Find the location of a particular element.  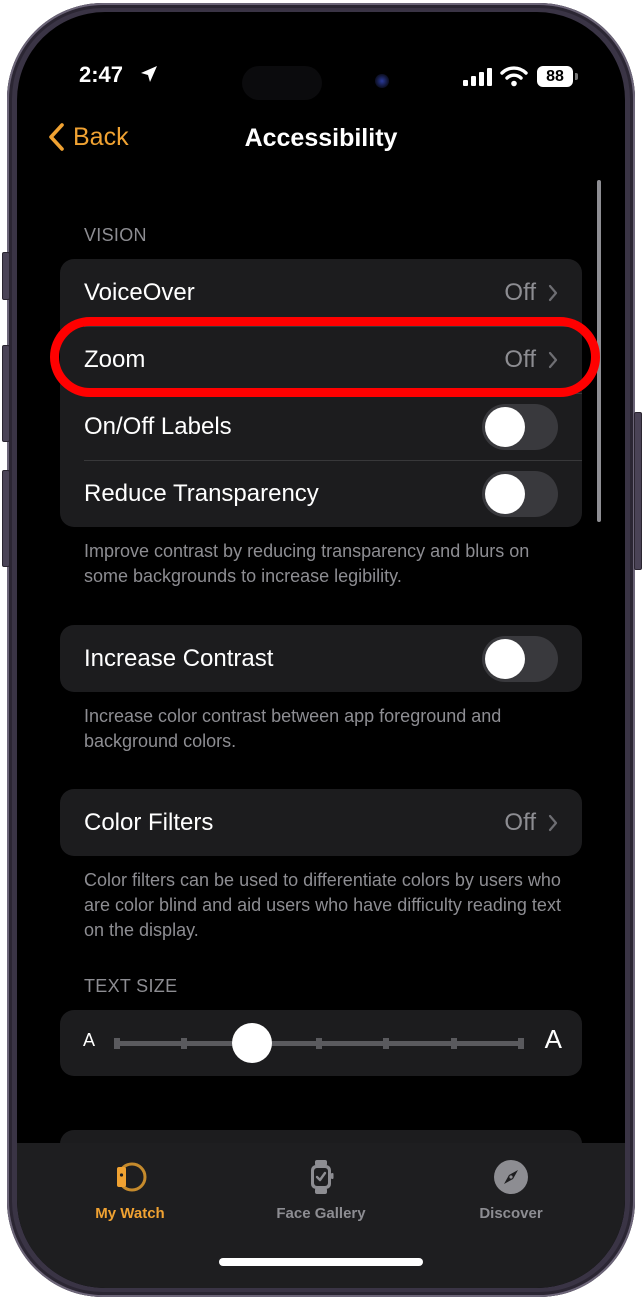

row-label: VoiceOver is located at coordinates (139, 292).